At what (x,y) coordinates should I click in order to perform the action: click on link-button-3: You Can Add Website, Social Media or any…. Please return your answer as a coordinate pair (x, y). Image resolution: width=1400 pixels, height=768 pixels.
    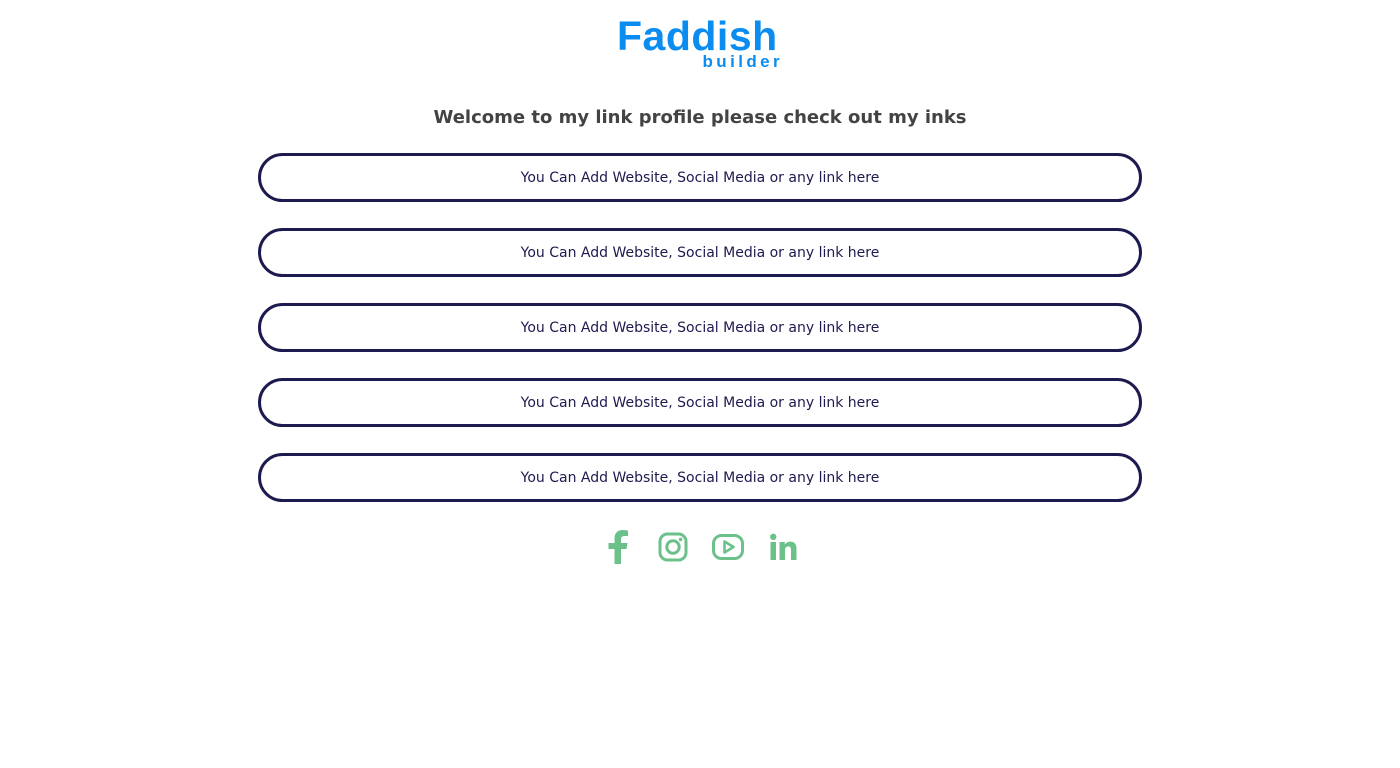
    Looking at the image, I should click on (700, 327).